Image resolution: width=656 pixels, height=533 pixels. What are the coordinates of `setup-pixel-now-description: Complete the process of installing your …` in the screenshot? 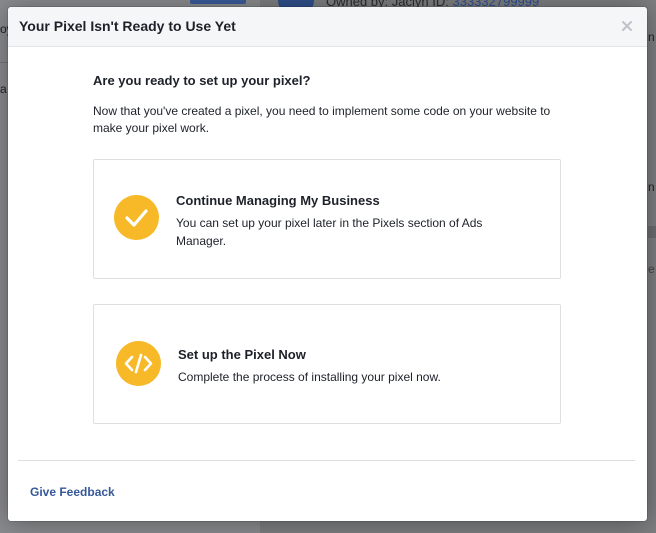 It's located at (309, 377).